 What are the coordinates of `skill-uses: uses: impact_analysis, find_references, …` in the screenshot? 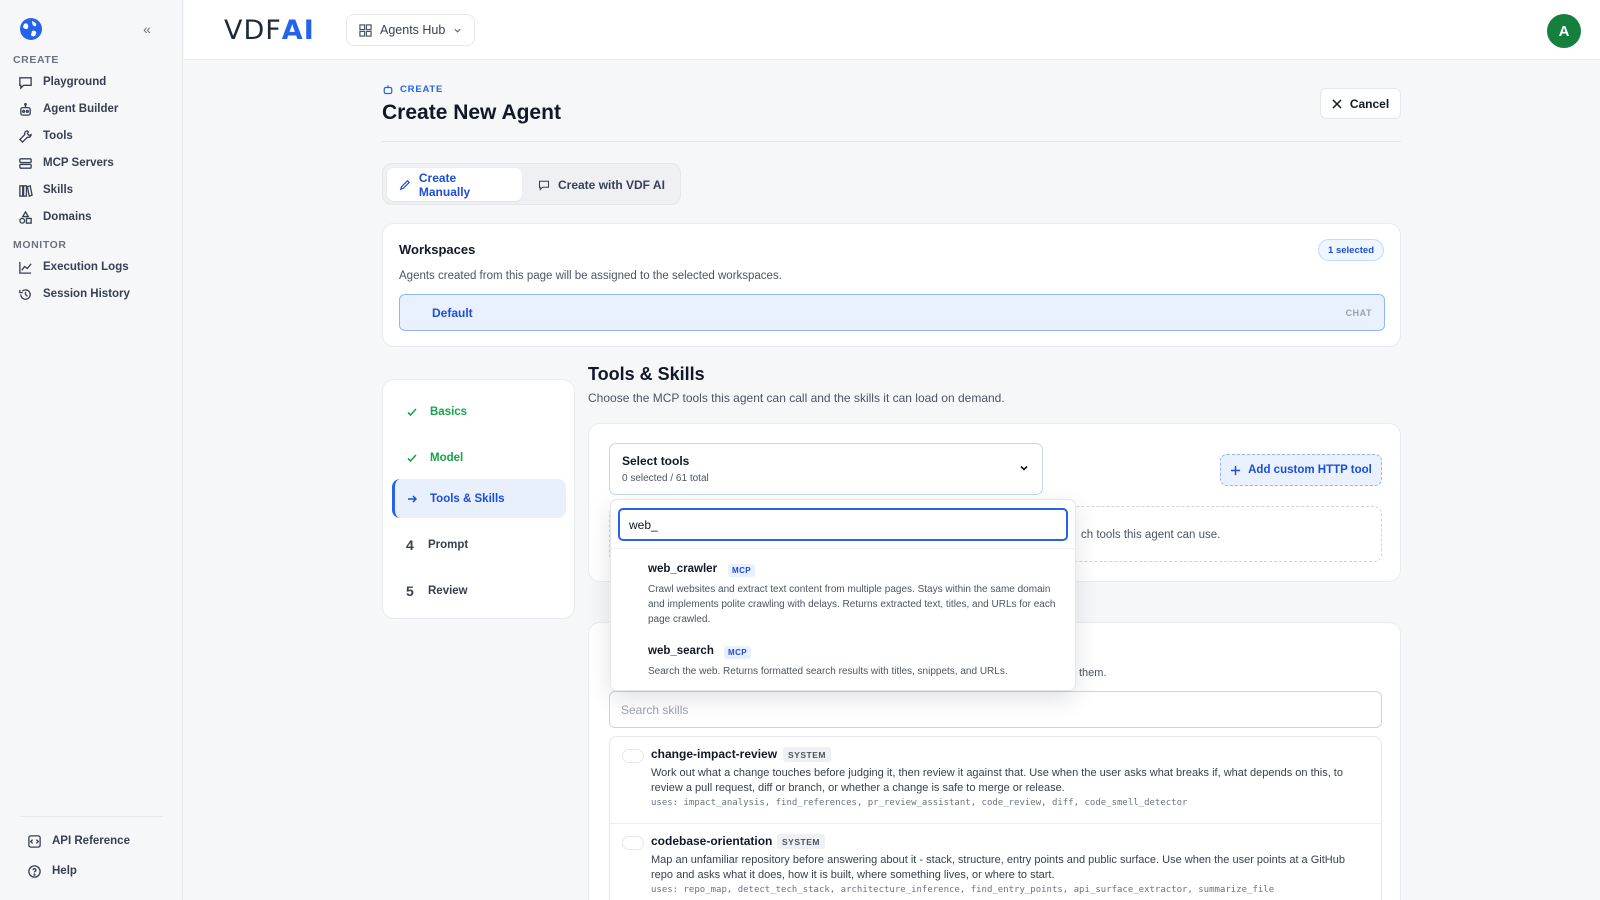 It's located at (919, 803).